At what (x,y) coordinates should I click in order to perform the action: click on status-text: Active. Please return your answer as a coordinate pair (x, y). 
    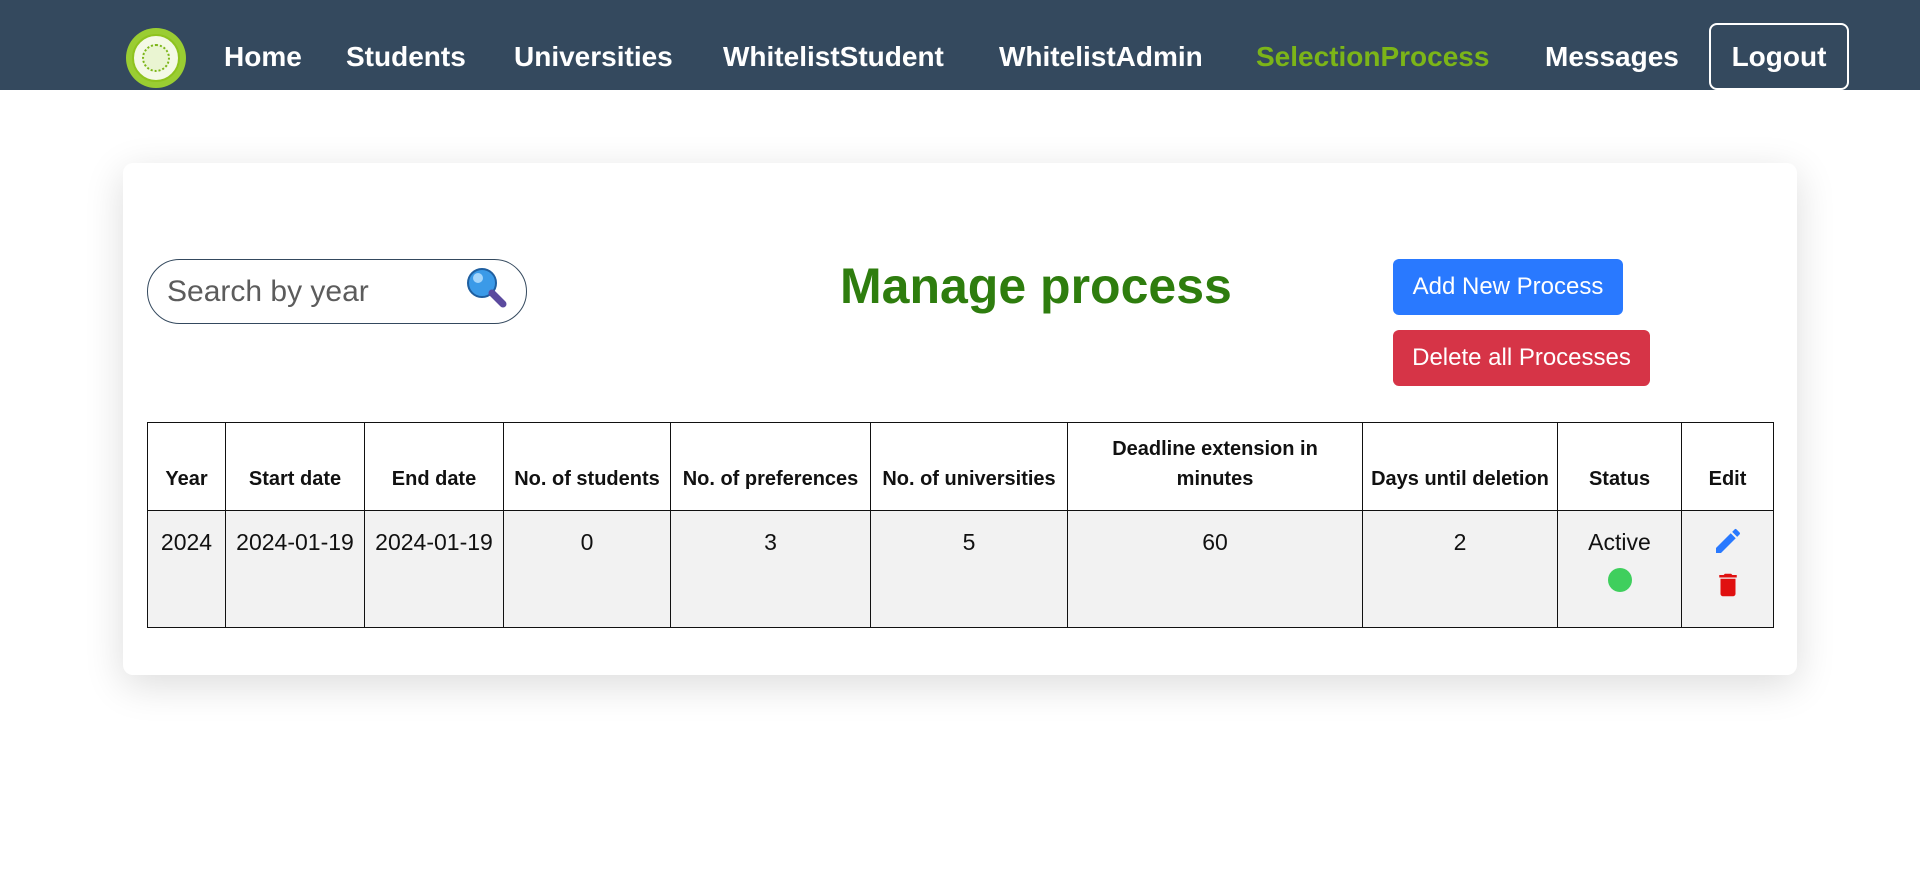
    Looking at the image, I should click on (1619, 542).